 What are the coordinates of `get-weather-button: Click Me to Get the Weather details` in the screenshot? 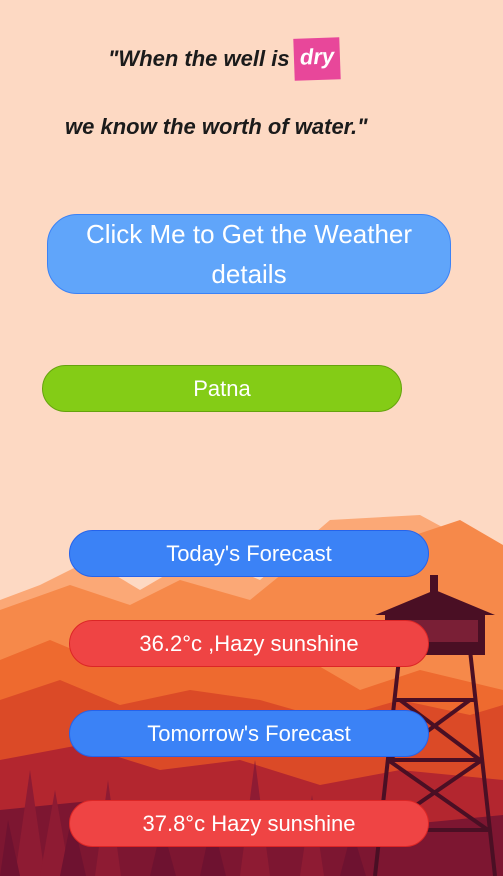 It's located at (249, 254).